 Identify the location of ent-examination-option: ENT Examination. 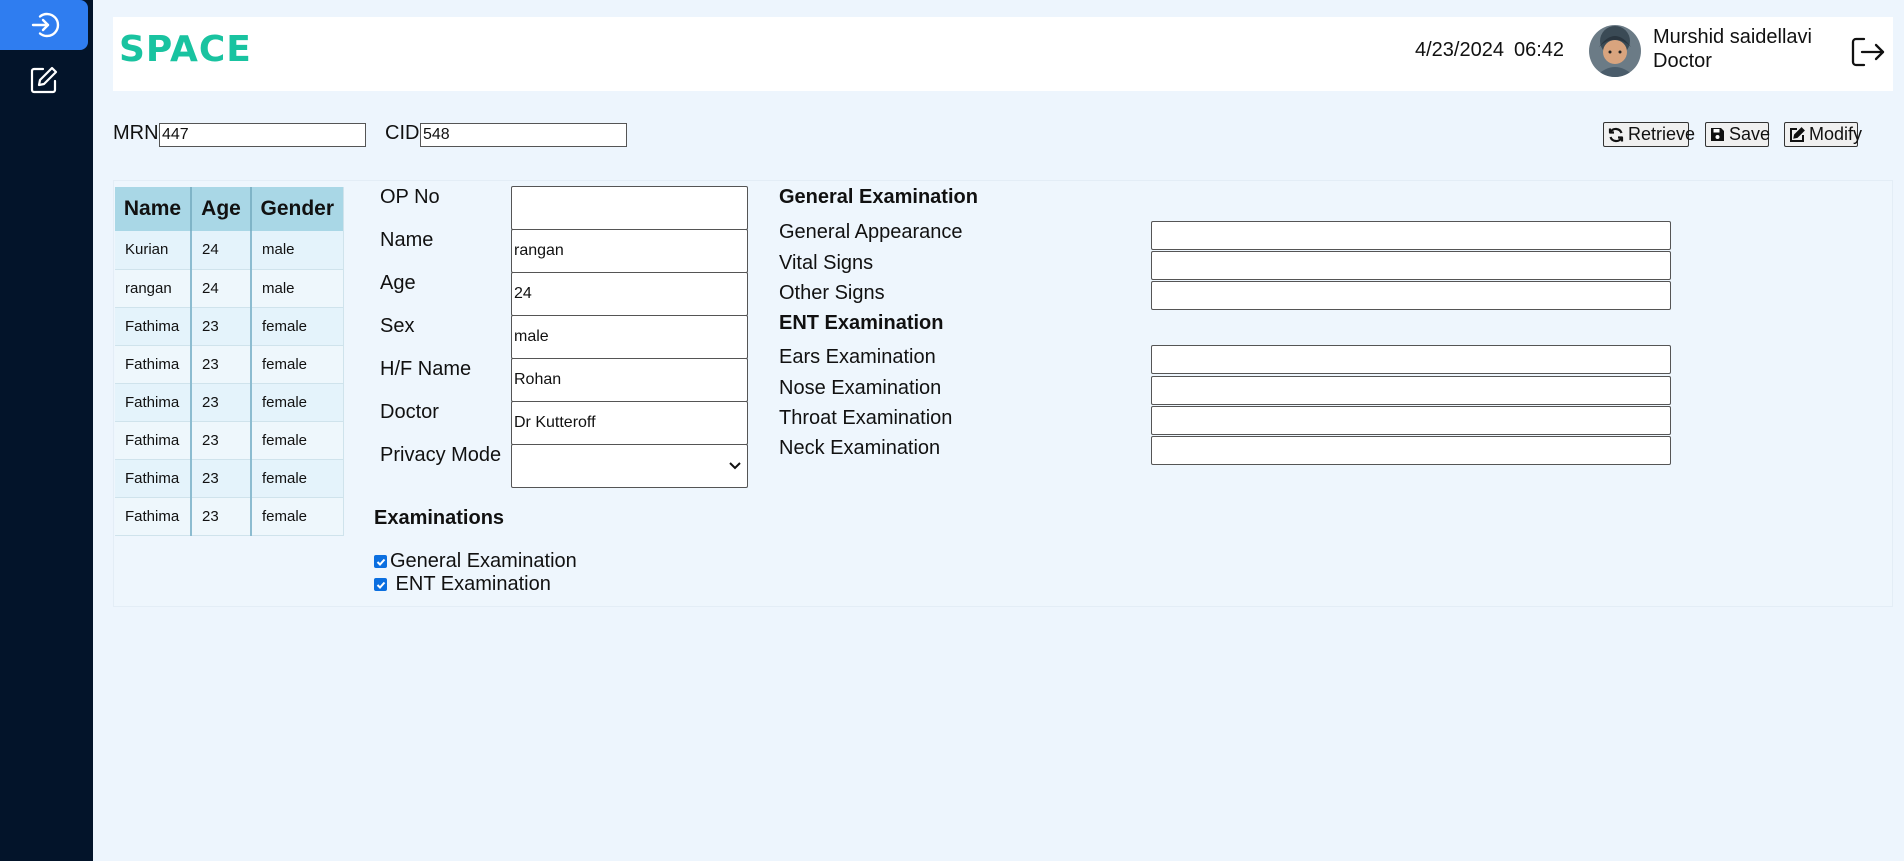
(462, 584).